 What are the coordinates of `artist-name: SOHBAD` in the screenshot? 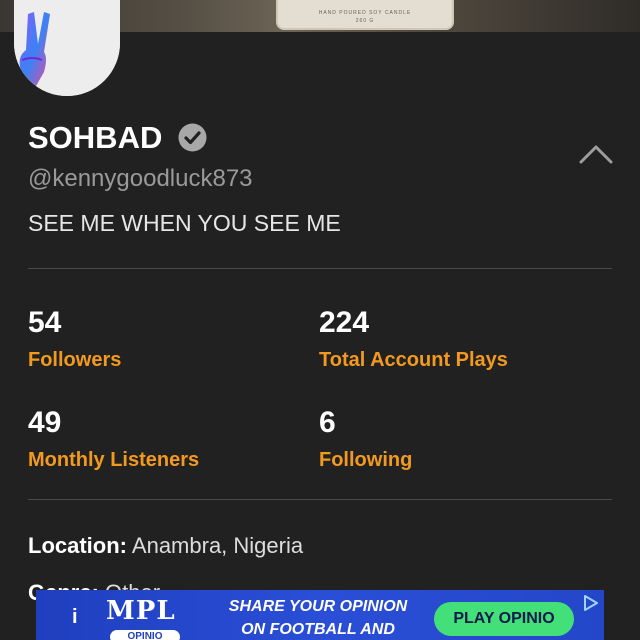 It's located at (95, 137).